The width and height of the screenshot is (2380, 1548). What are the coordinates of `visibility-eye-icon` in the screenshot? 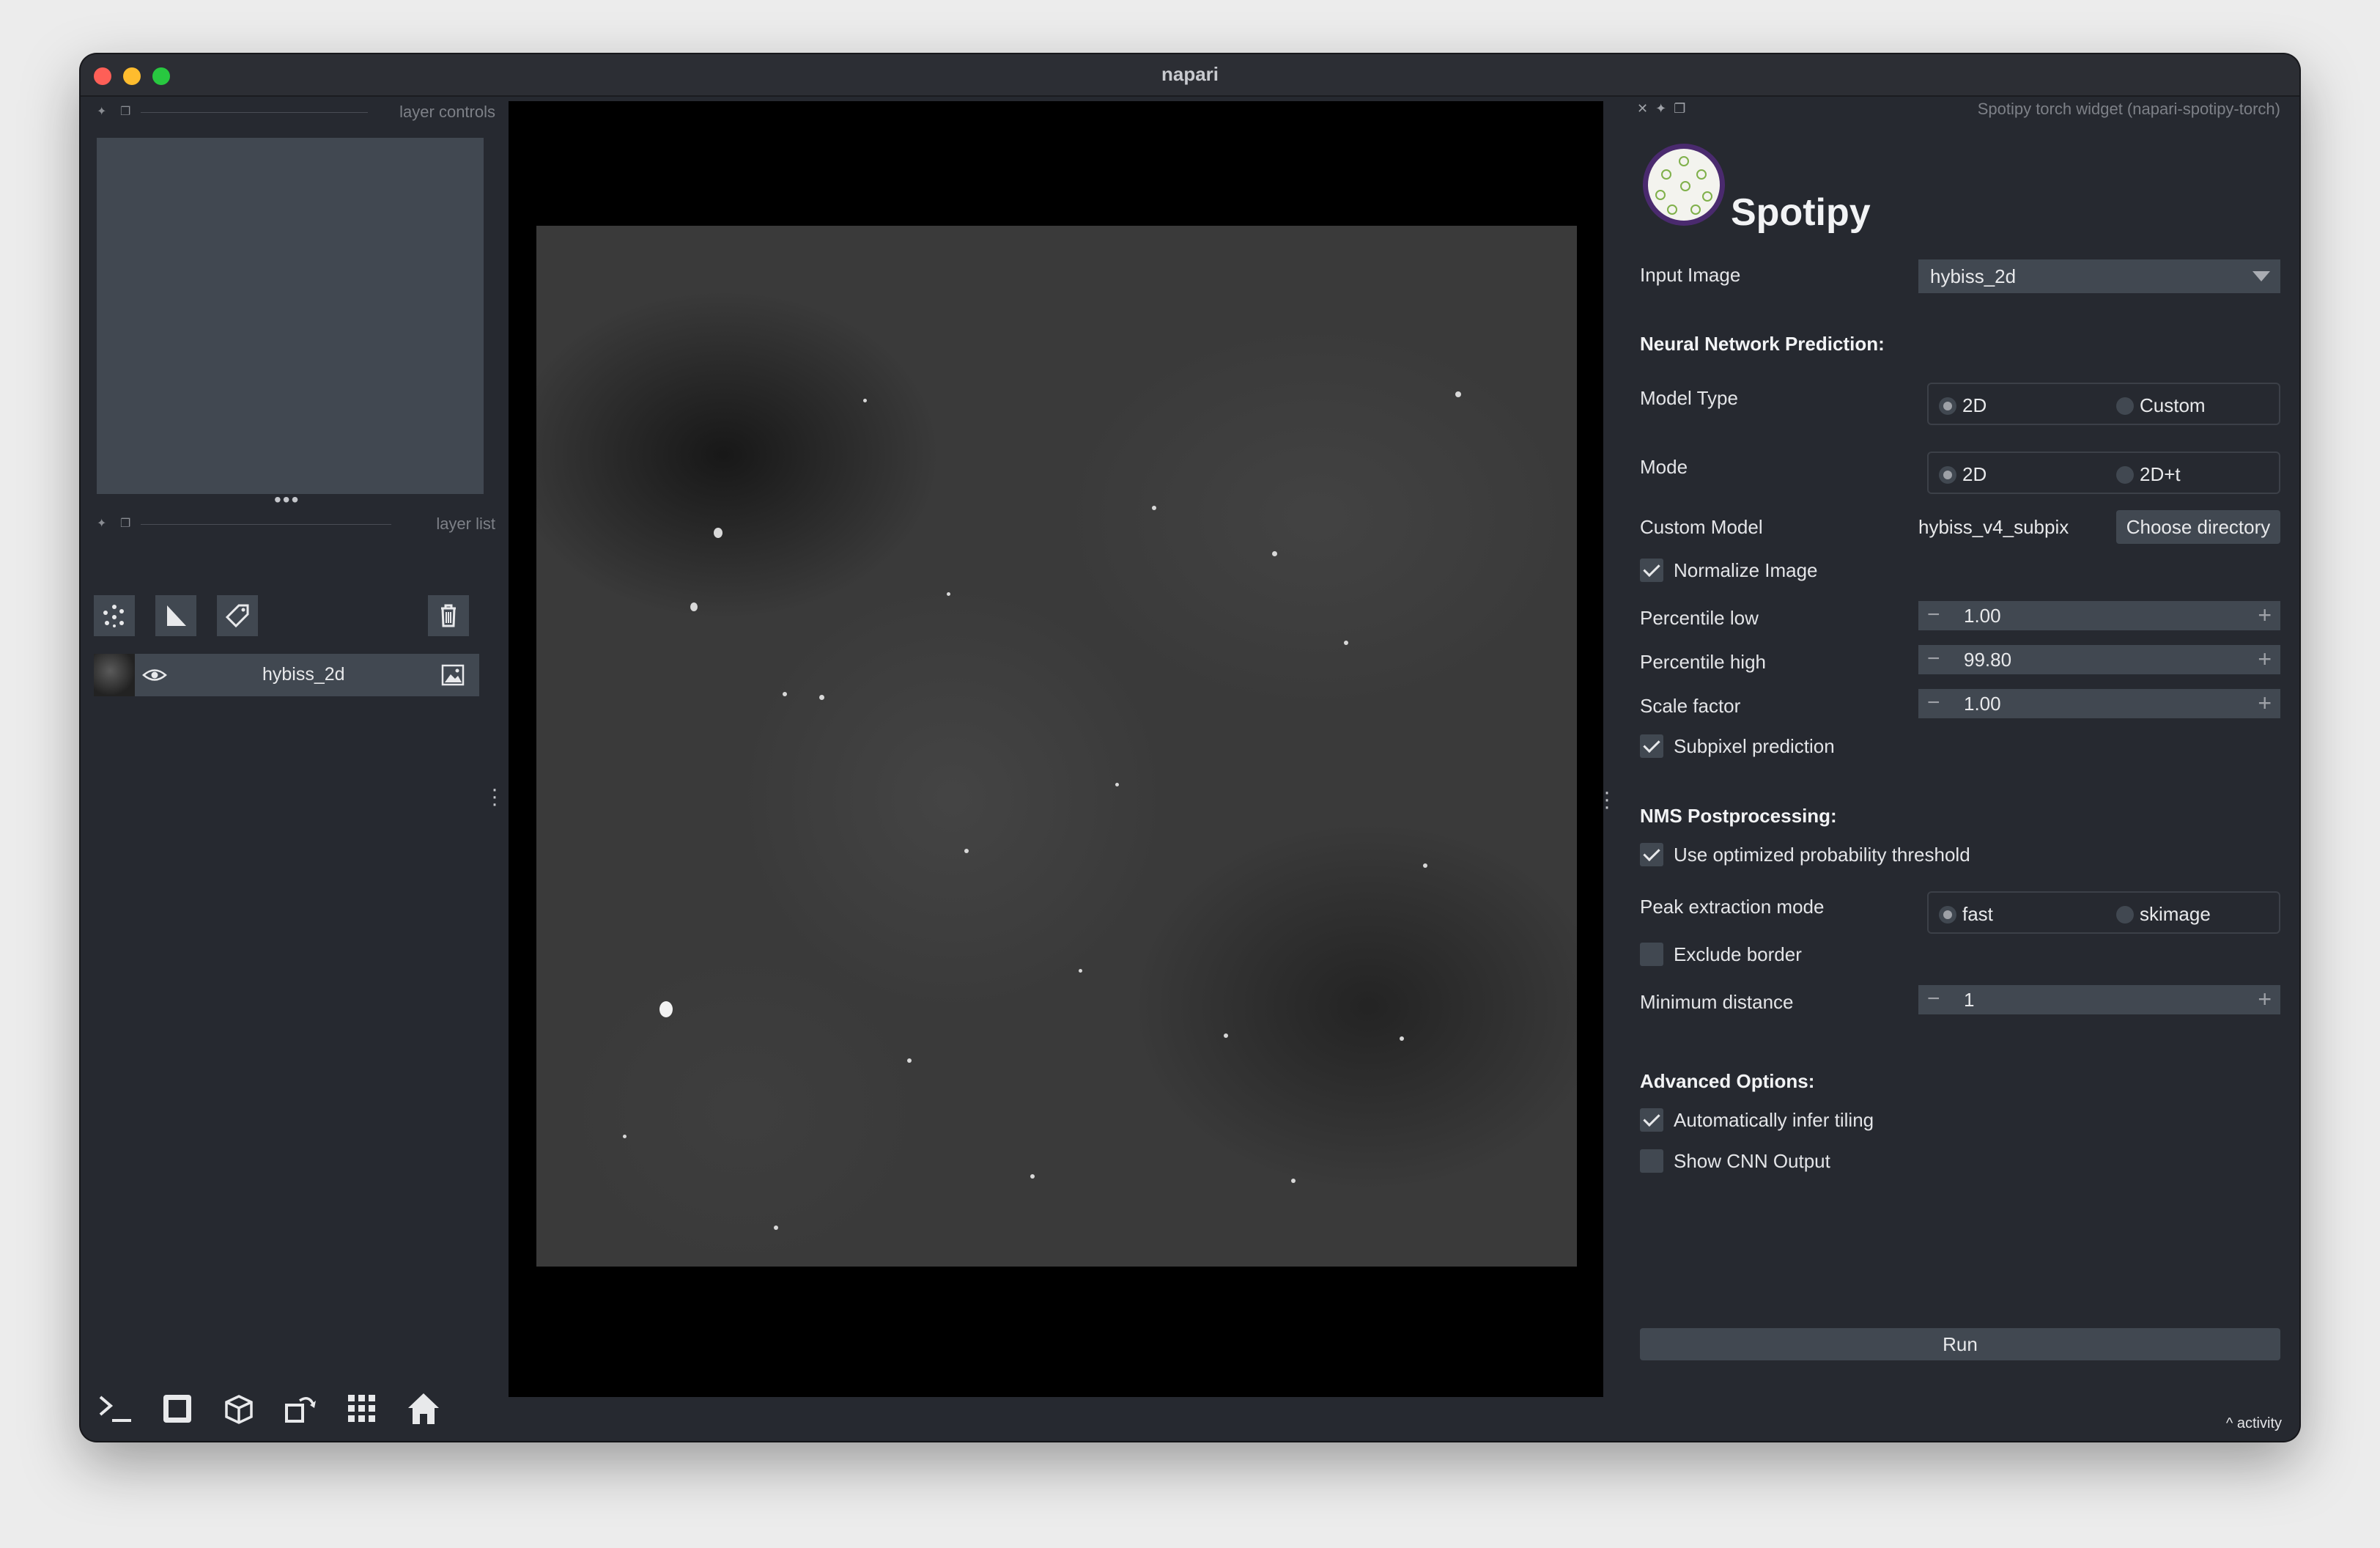 It's located at (154, 675).